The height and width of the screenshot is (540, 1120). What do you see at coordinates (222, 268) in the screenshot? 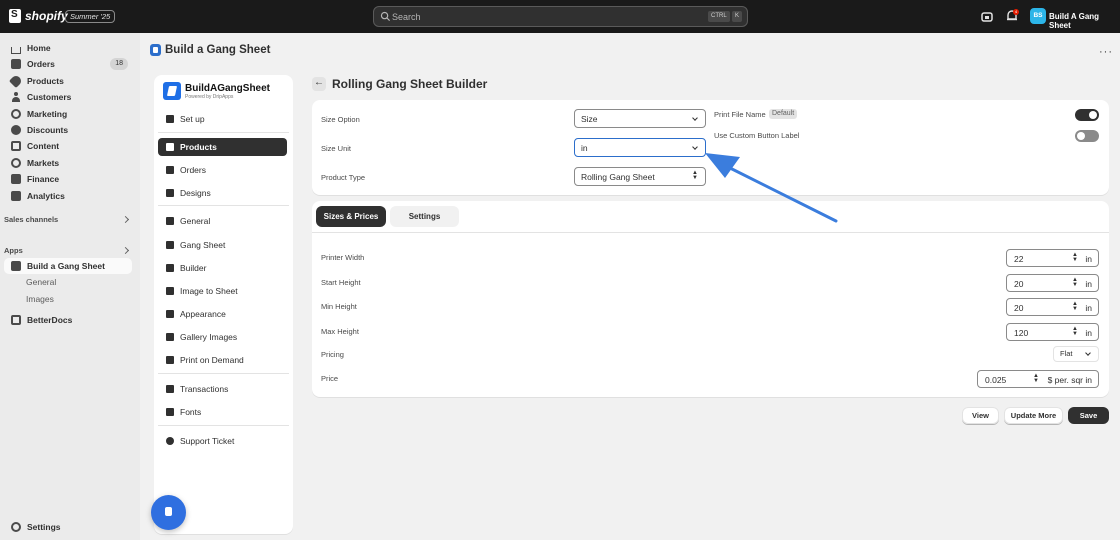
I see `app-nav-builder: Builder` at bounding box center [222, 268].